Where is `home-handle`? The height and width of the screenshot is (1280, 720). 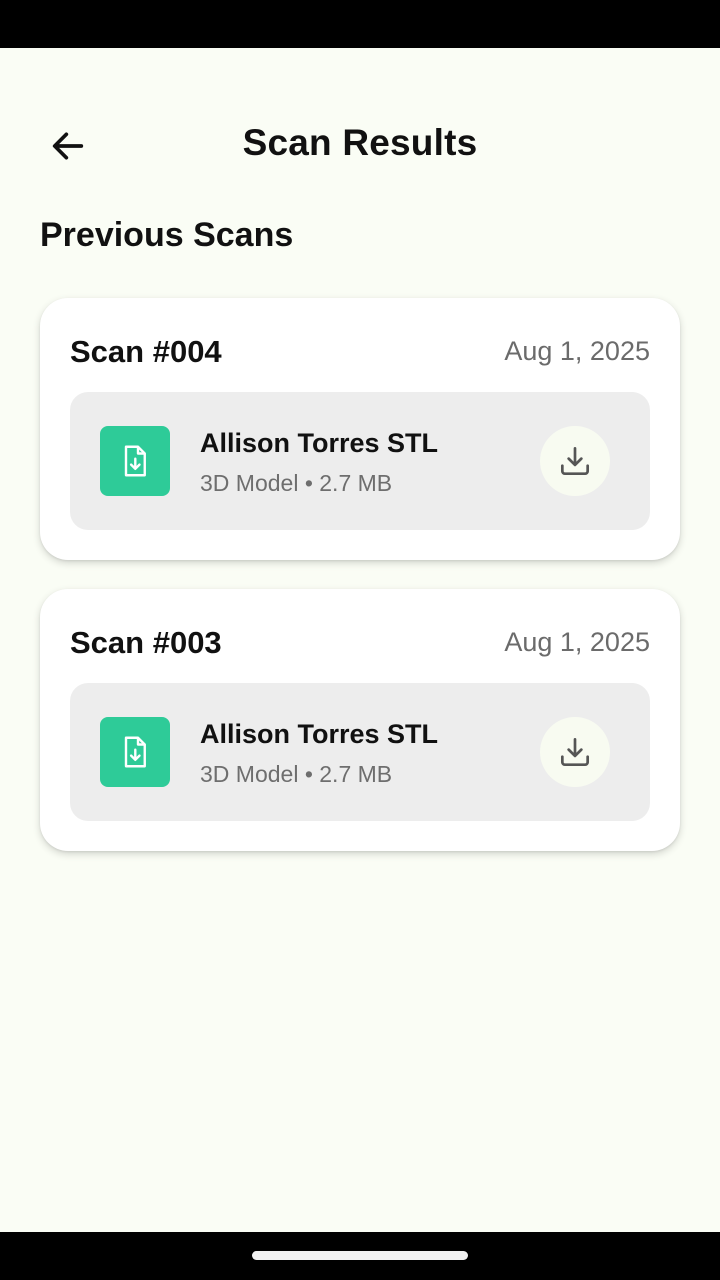 home-handle is located at coordinates (360, 1255).